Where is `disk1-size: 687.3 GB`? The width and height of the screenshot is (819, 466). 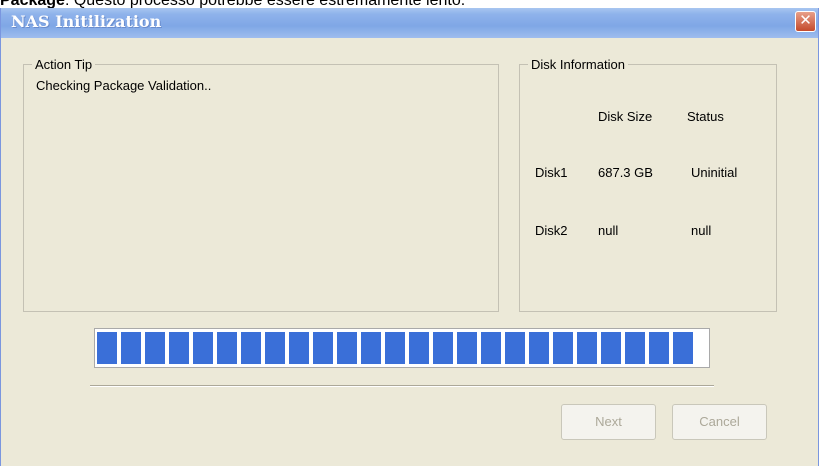 disk1-size: 687.3 GB is located at coordinates (625, 172).